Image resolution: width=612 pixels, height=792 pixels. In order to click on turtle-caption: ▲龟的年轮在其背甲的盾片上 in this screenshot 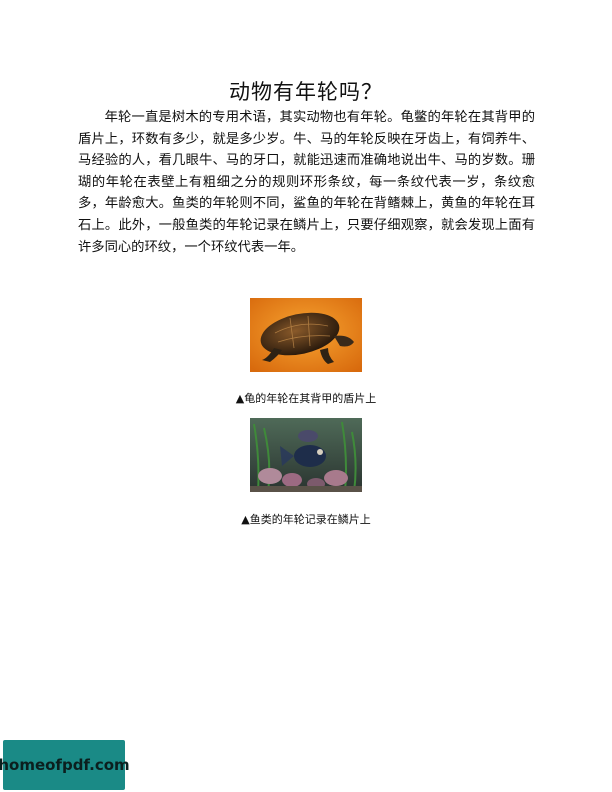, I will do `click(306, 398)`.